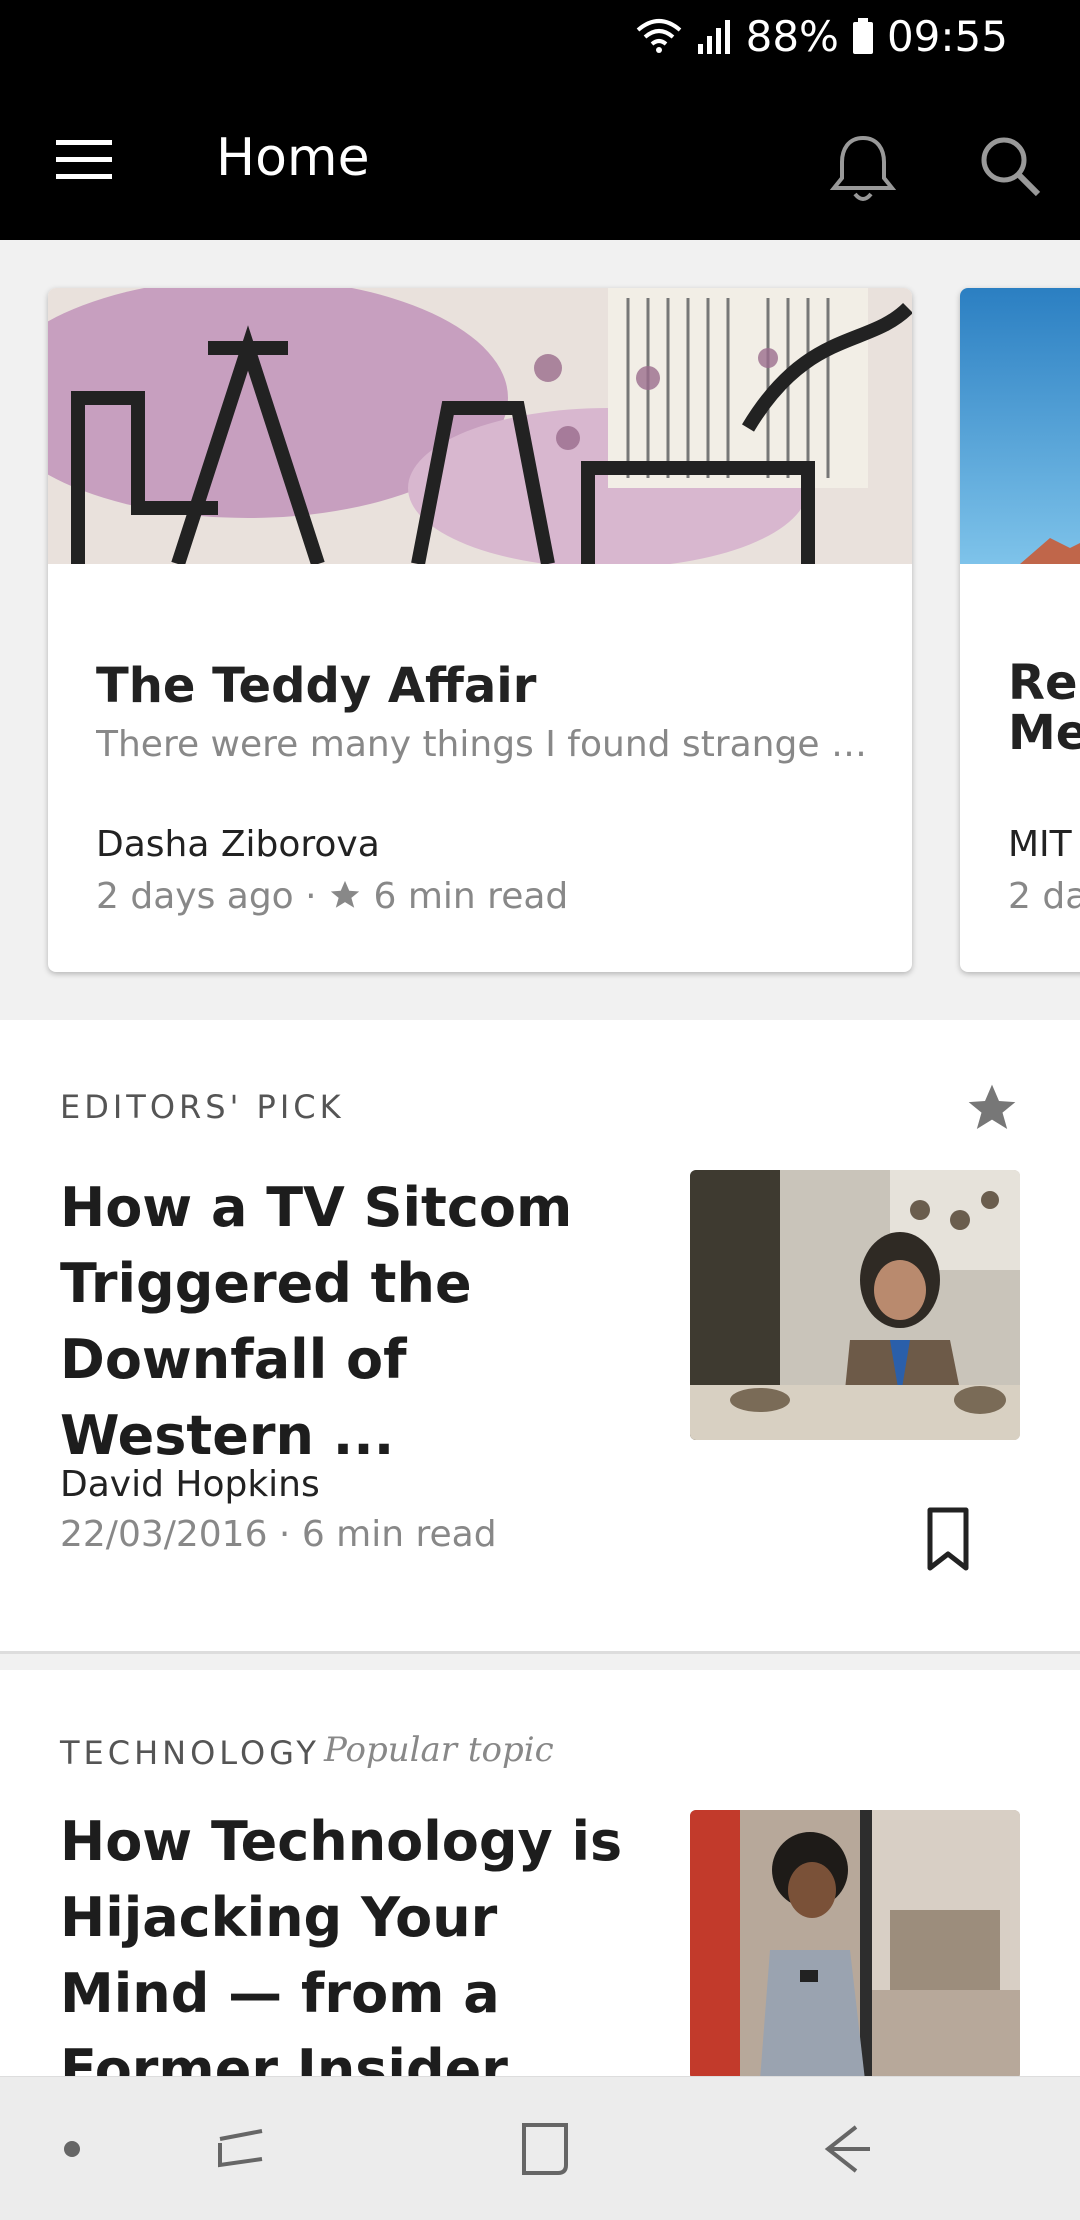 Image resolution: width=1080 pixels, height=2220 pixels. I want to click on card-meta: 2 days ago · 6 min read, so click(332, 896).